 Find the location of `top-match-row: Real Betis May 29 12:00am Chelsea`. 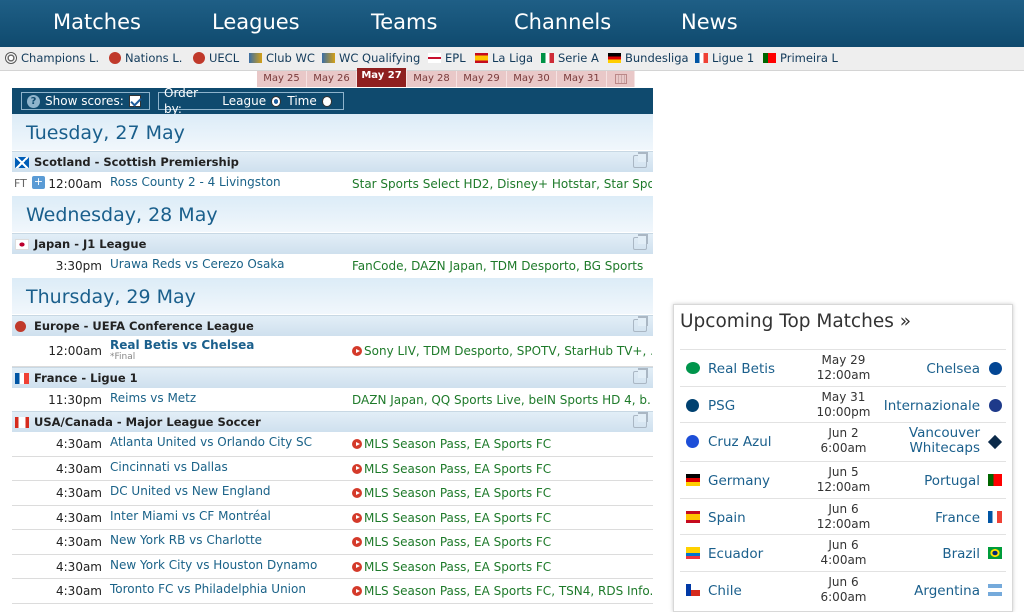

top-match-row: Real Betis May 29 12:00am Chelsea is located at coordinates (843, 367).